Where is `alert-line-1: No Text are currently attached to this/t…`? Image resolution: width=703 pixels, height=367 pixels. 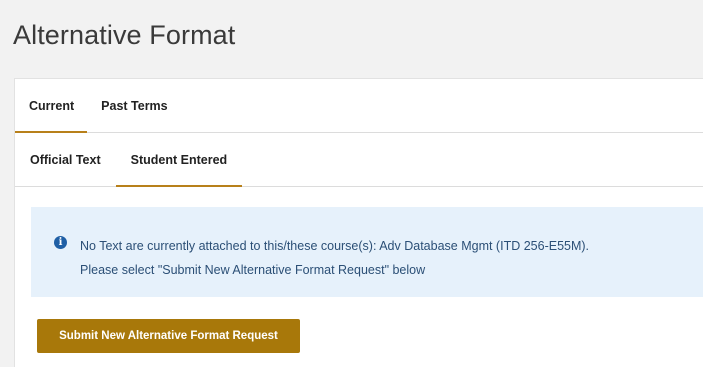
alert-line-1: No Text are currently attached to this/t… is located at coordinates (335, 246).